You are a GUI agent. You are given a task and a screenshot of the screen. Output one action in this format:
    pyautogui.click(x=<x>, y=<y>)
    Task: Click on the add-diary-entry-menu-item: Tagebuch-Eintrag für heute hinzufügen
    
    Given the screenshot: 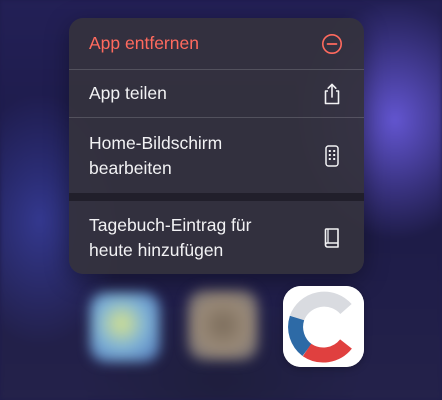 What is the action you would take?
    pyautogui.click(x=216, y=237)
    